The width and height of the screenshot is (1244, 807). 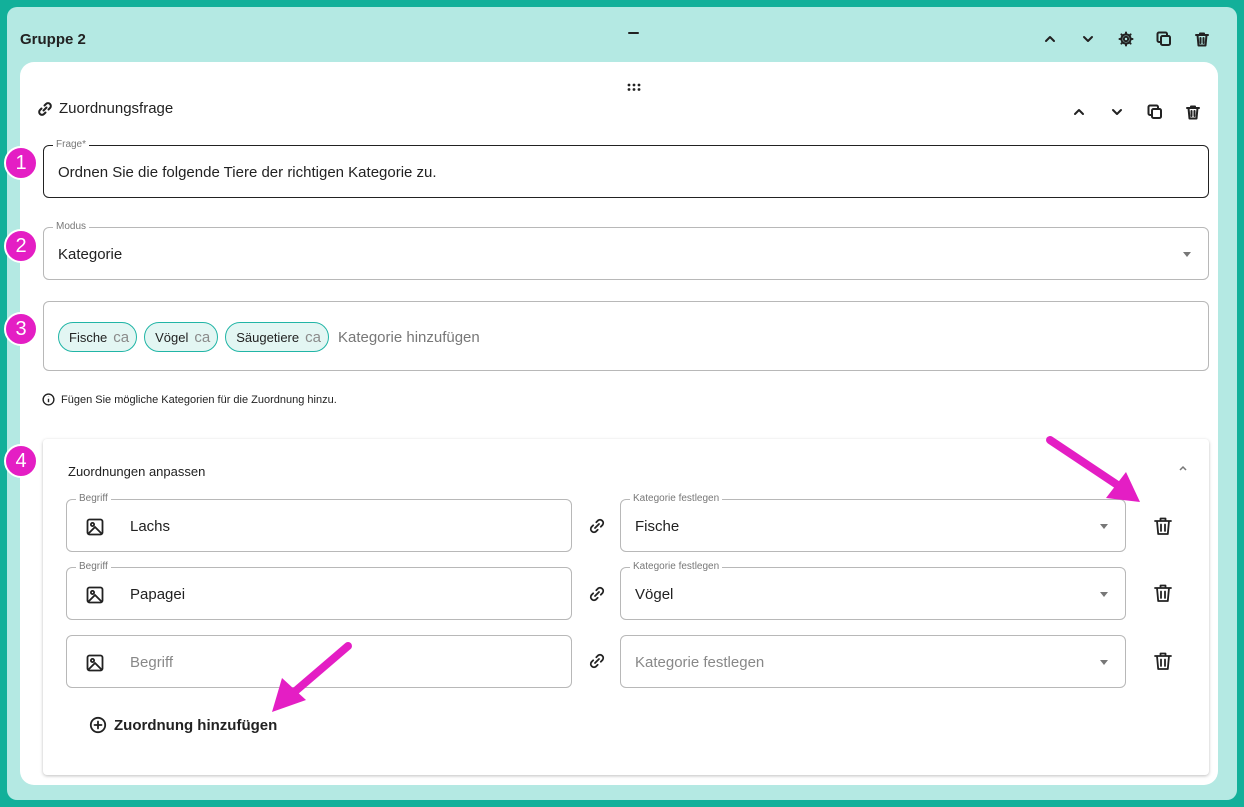 I want to click on group-move-down-button, so click(x=1088, y=39).